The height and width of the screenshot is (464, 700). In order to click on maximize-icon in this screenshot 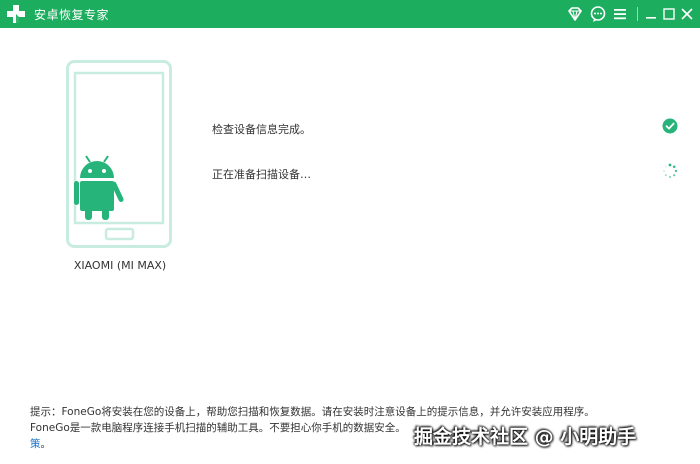, I will do `click(669, 14)`.